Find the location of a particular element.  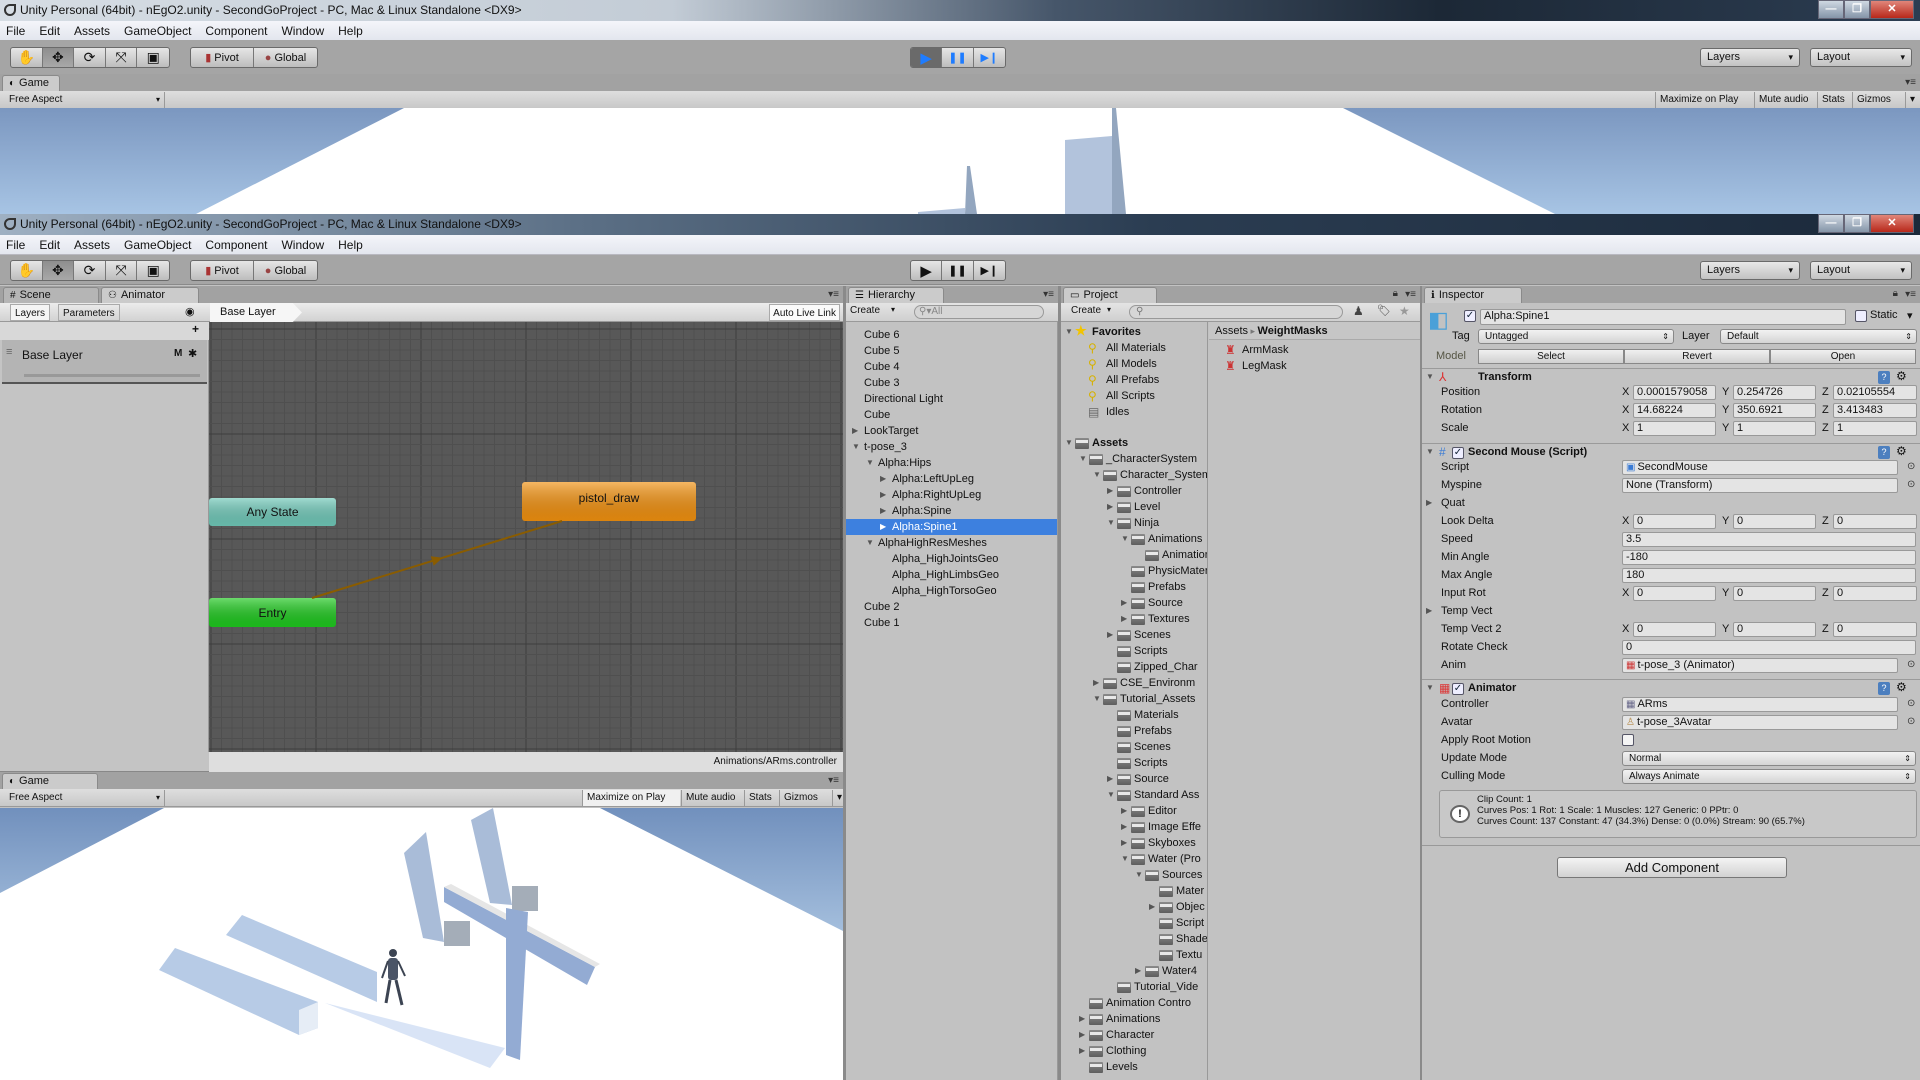

layer-dropdown: Default is located at coordinates (1818, 336).